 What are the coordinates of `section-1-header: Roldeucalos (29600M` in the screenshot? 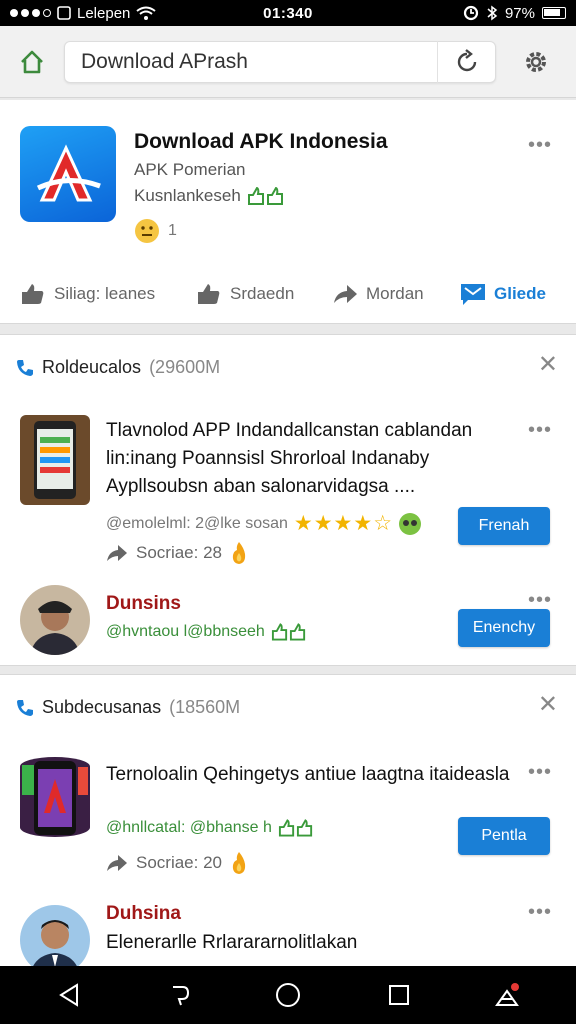 It's located at (118, 367).